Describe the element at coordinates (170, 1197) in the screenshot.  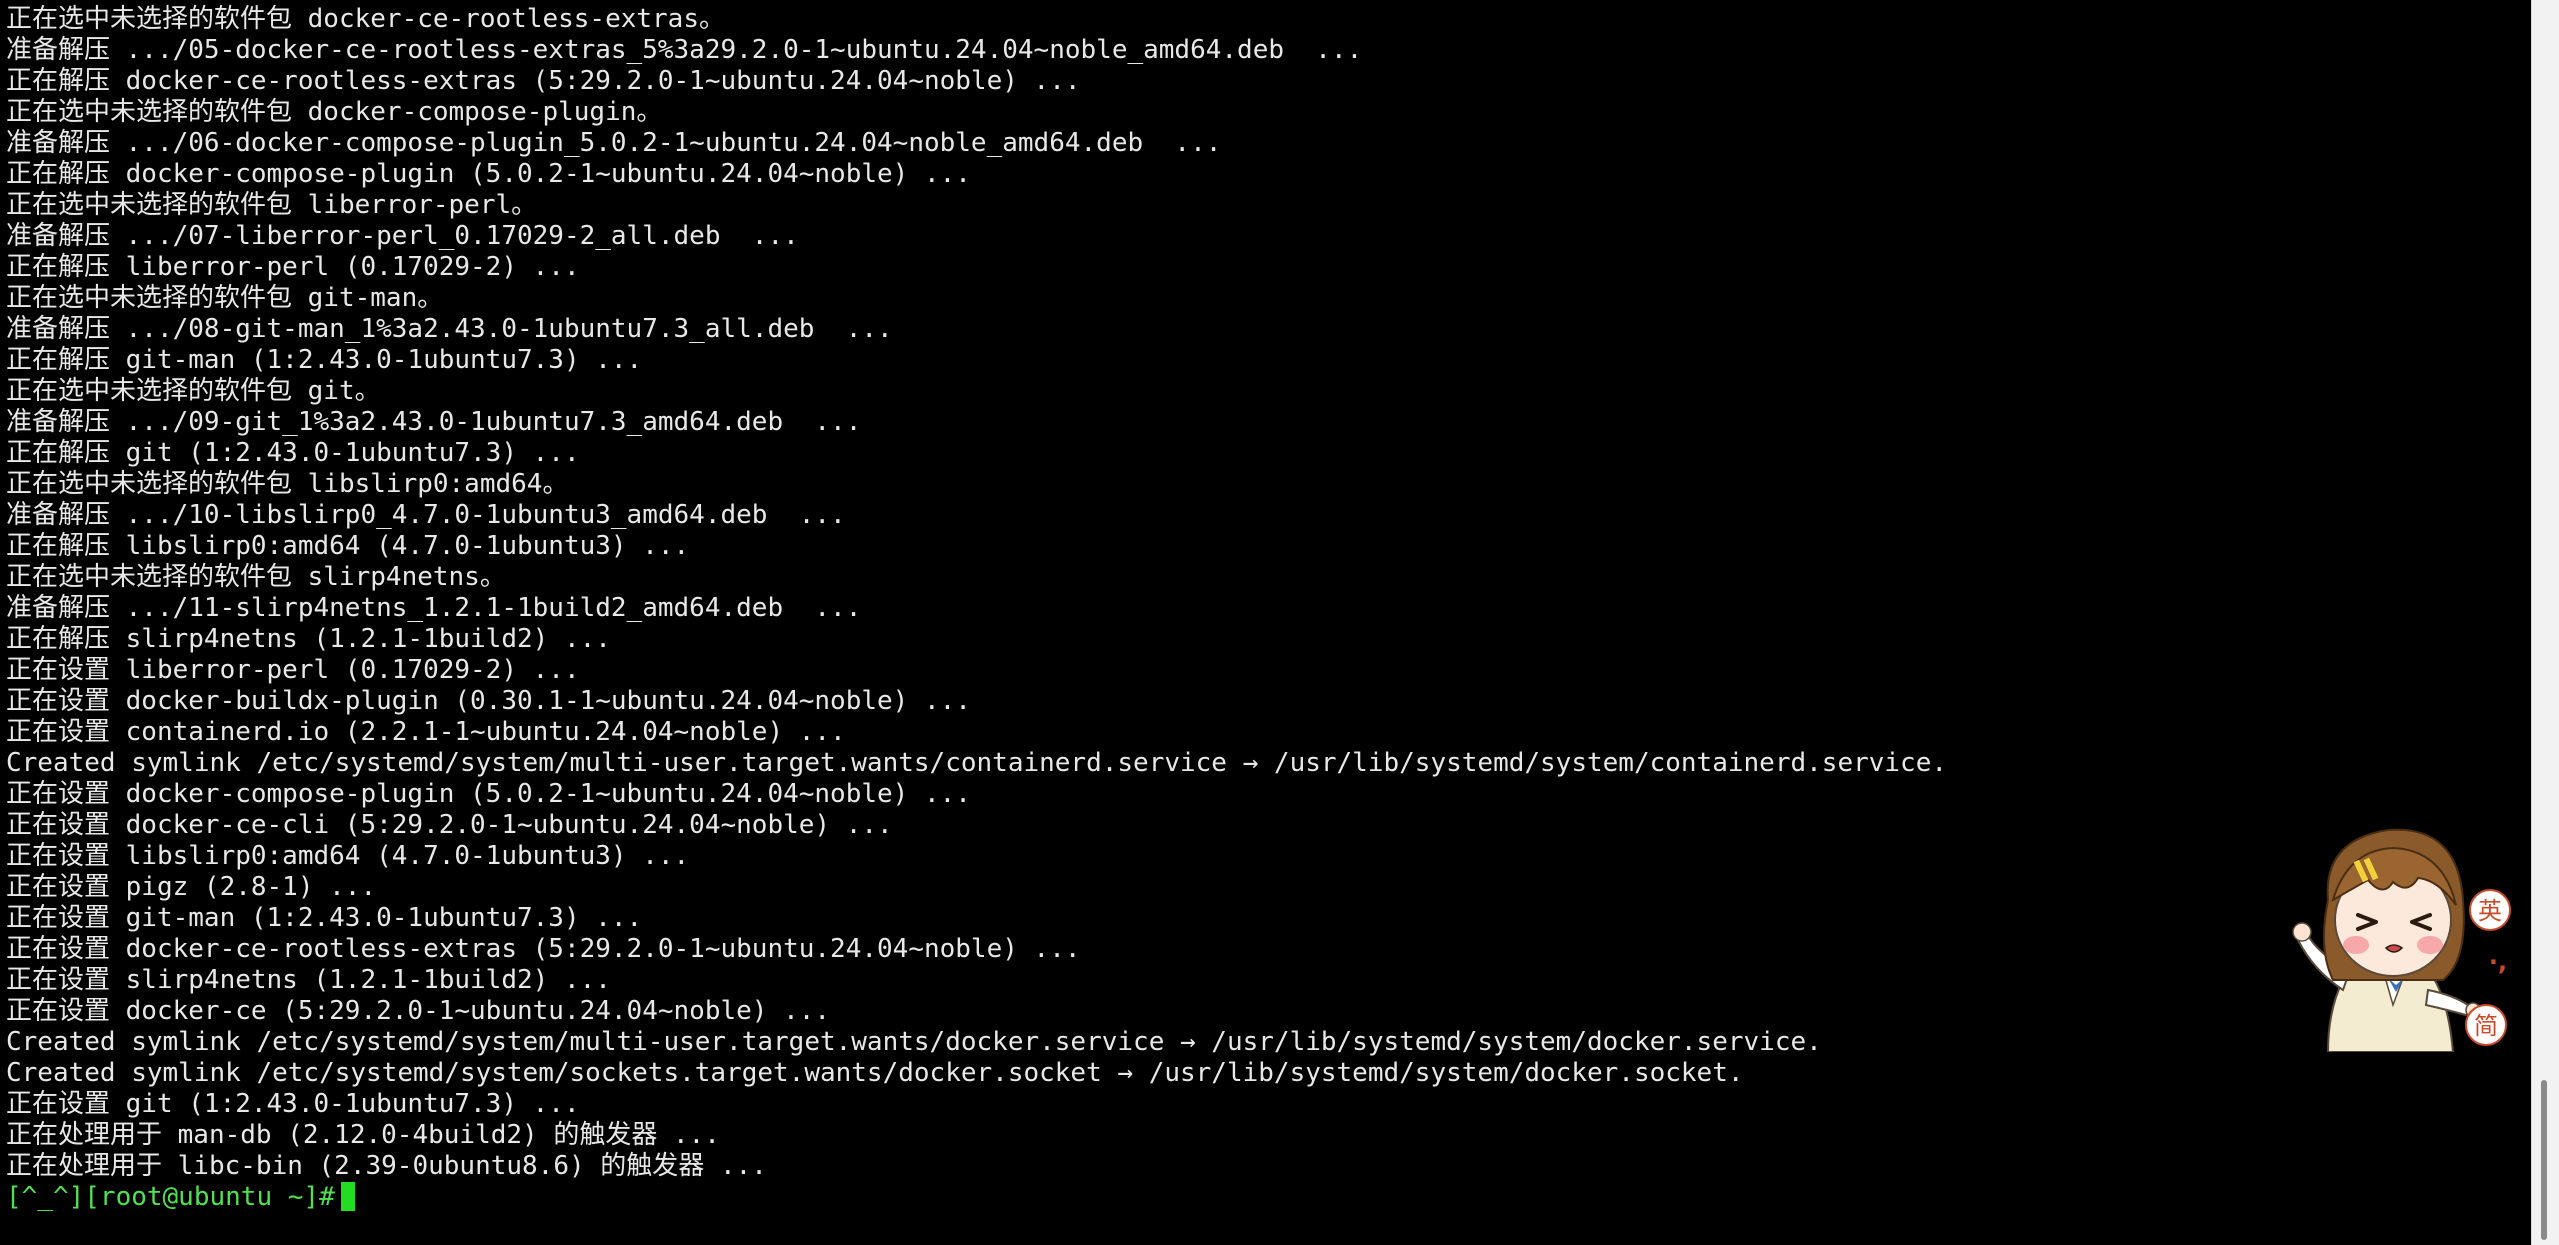
I see `shell-prompt: [^_^][root@ubuntu ~]#` at that location.